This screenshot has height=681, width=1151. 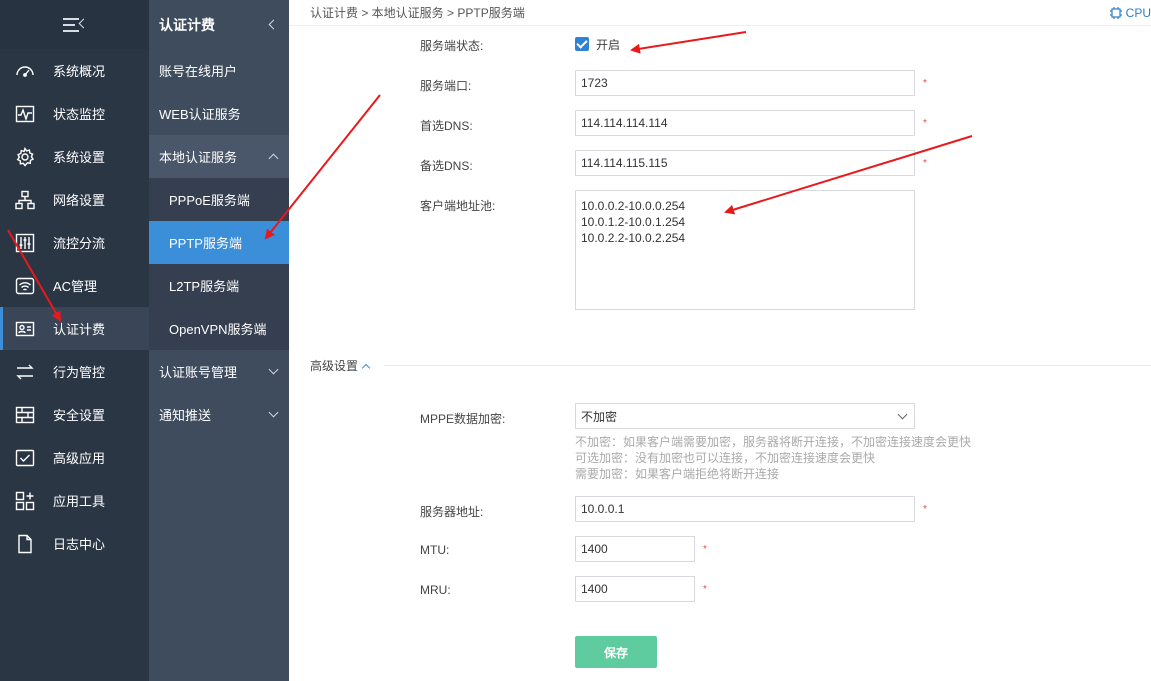 I want to click on subnav-item-openvpn: OpenVPN服务端, so click(x=219, y=328).